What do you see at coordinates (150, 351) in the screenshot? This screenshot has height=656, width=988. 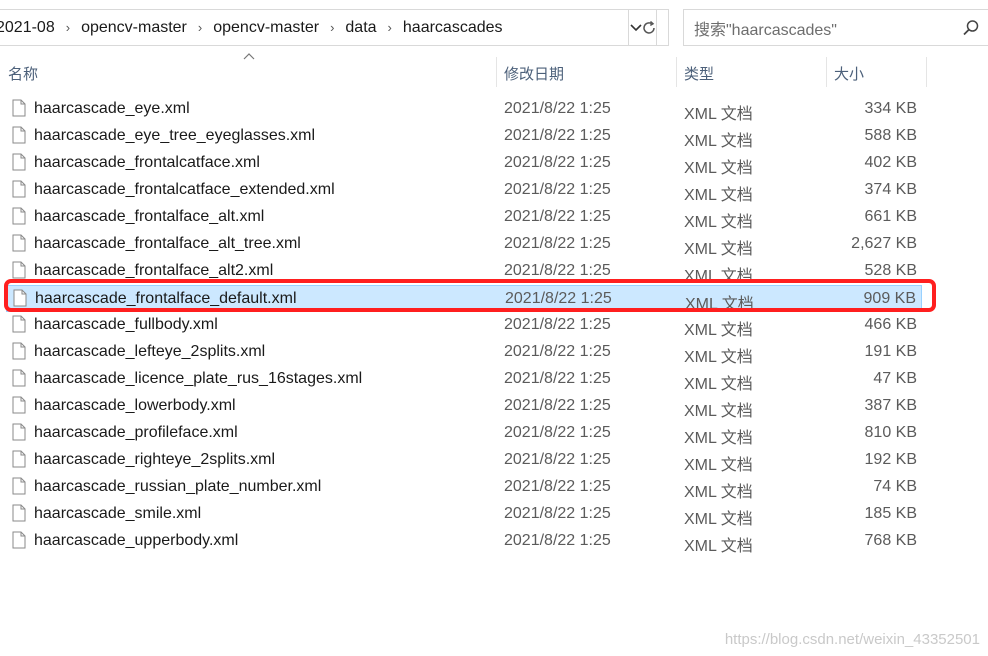 I see `file-name: haarcascade_lefteye_2splits.xml` at bounding box center [150, 351].